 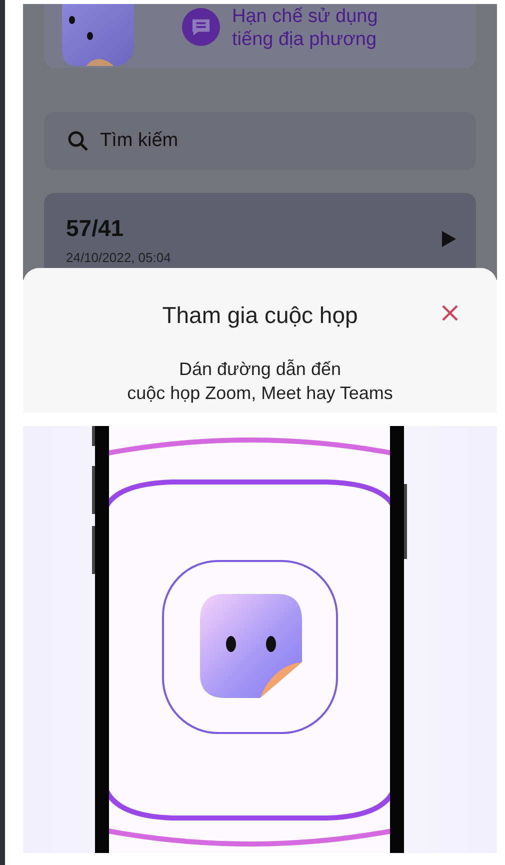 I want to click on recording-date: 24/10/2022, 05:04, so click(x=118, y=257).